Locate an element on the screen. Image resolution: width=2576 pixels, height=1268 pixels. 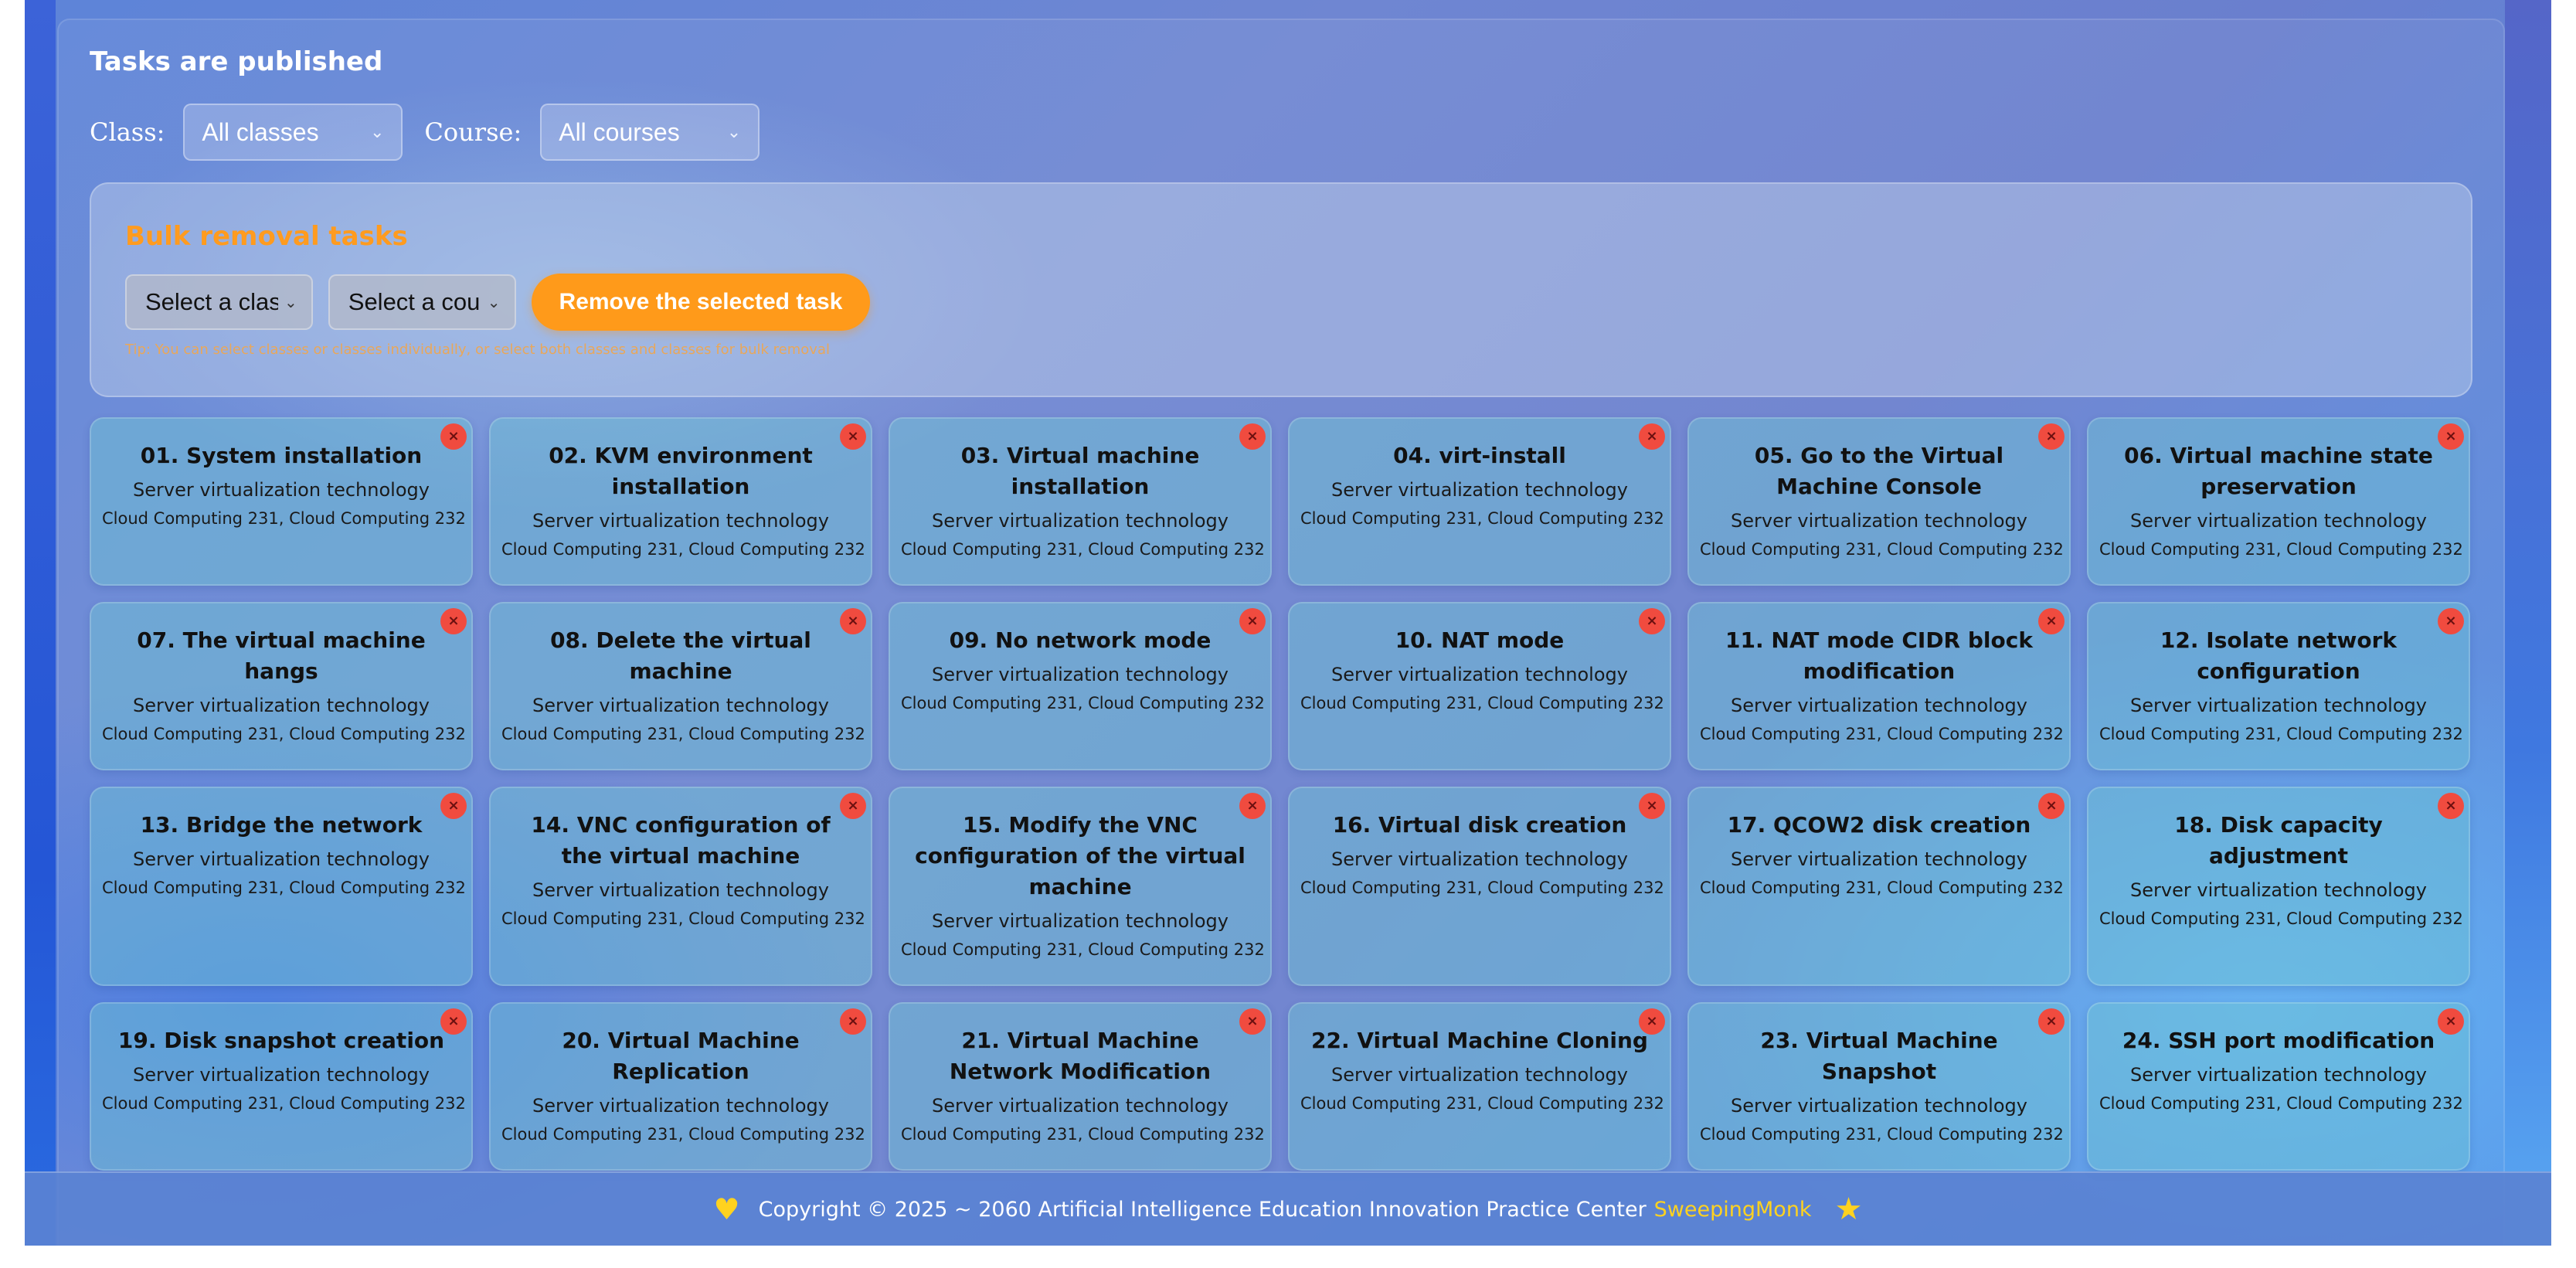
star-icon: ★ is located at coordinates (1848, 1209).